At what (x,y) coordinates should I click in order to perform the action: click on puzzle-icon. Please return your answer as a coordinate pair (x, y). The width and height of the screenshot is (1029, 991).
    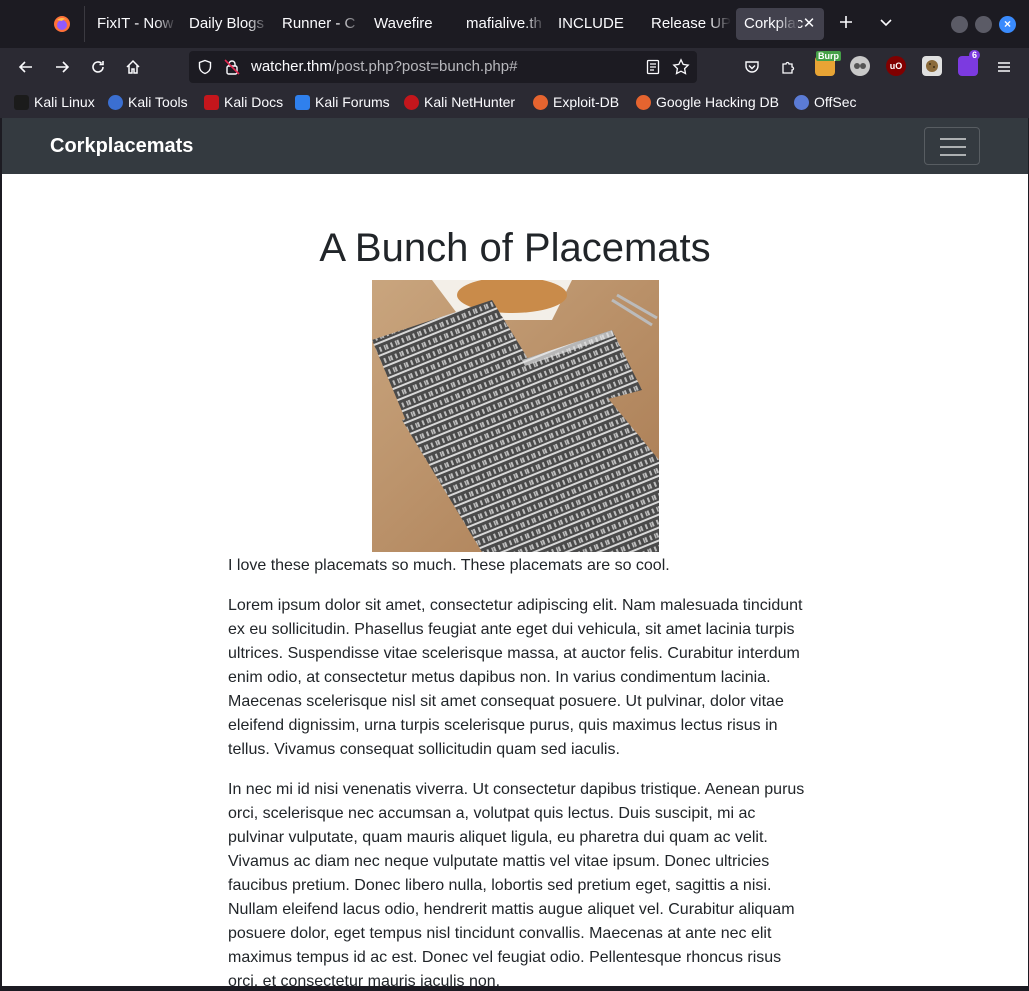
    Looking at the image, I should click on (788, 67).